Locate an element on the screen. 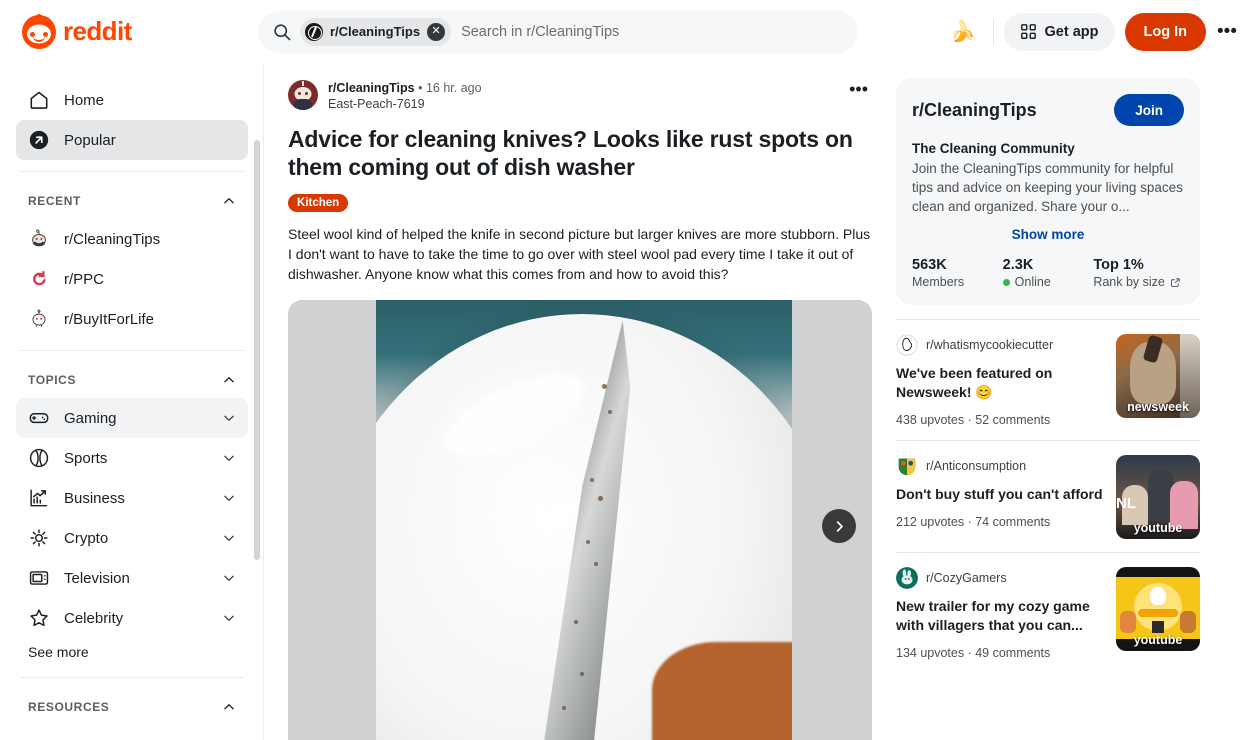  sidebar-item-r-buyitforlife: r/BuyItForLife is located at coordinates (132, 319).